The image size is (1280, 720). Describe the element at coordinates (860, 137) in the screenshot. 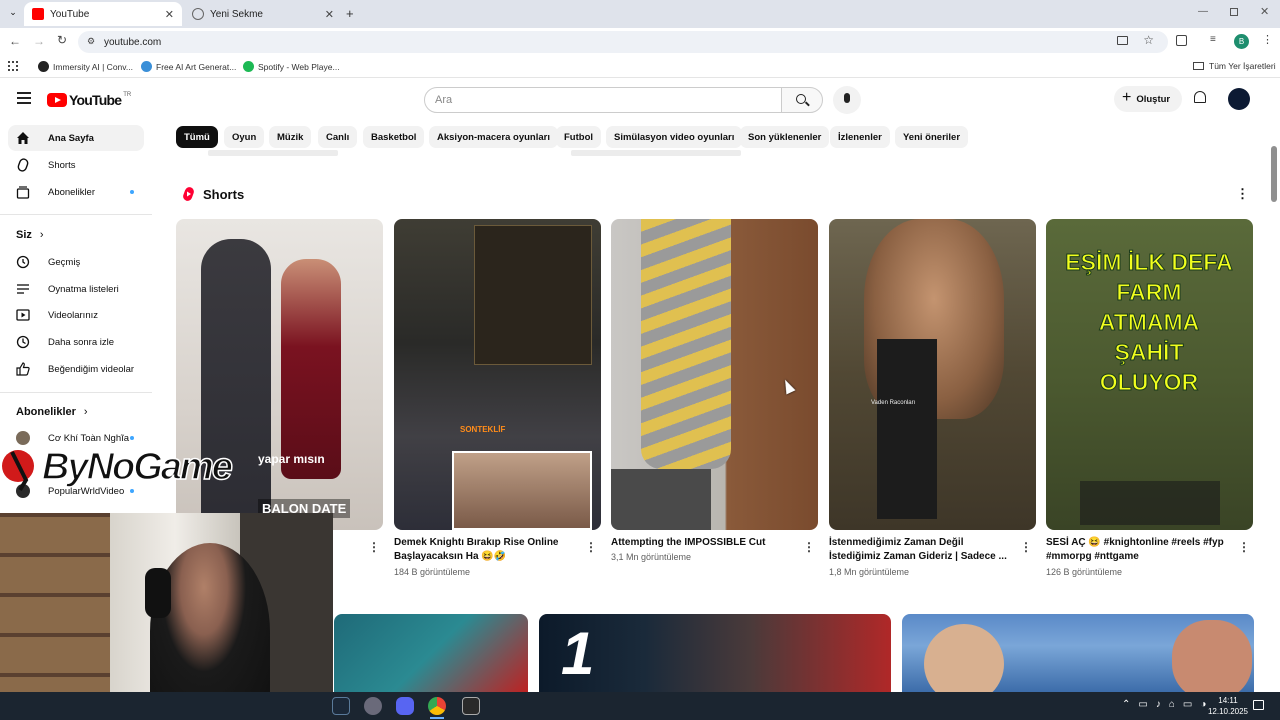

I see `chip-watched: İzlenenler` at that location.